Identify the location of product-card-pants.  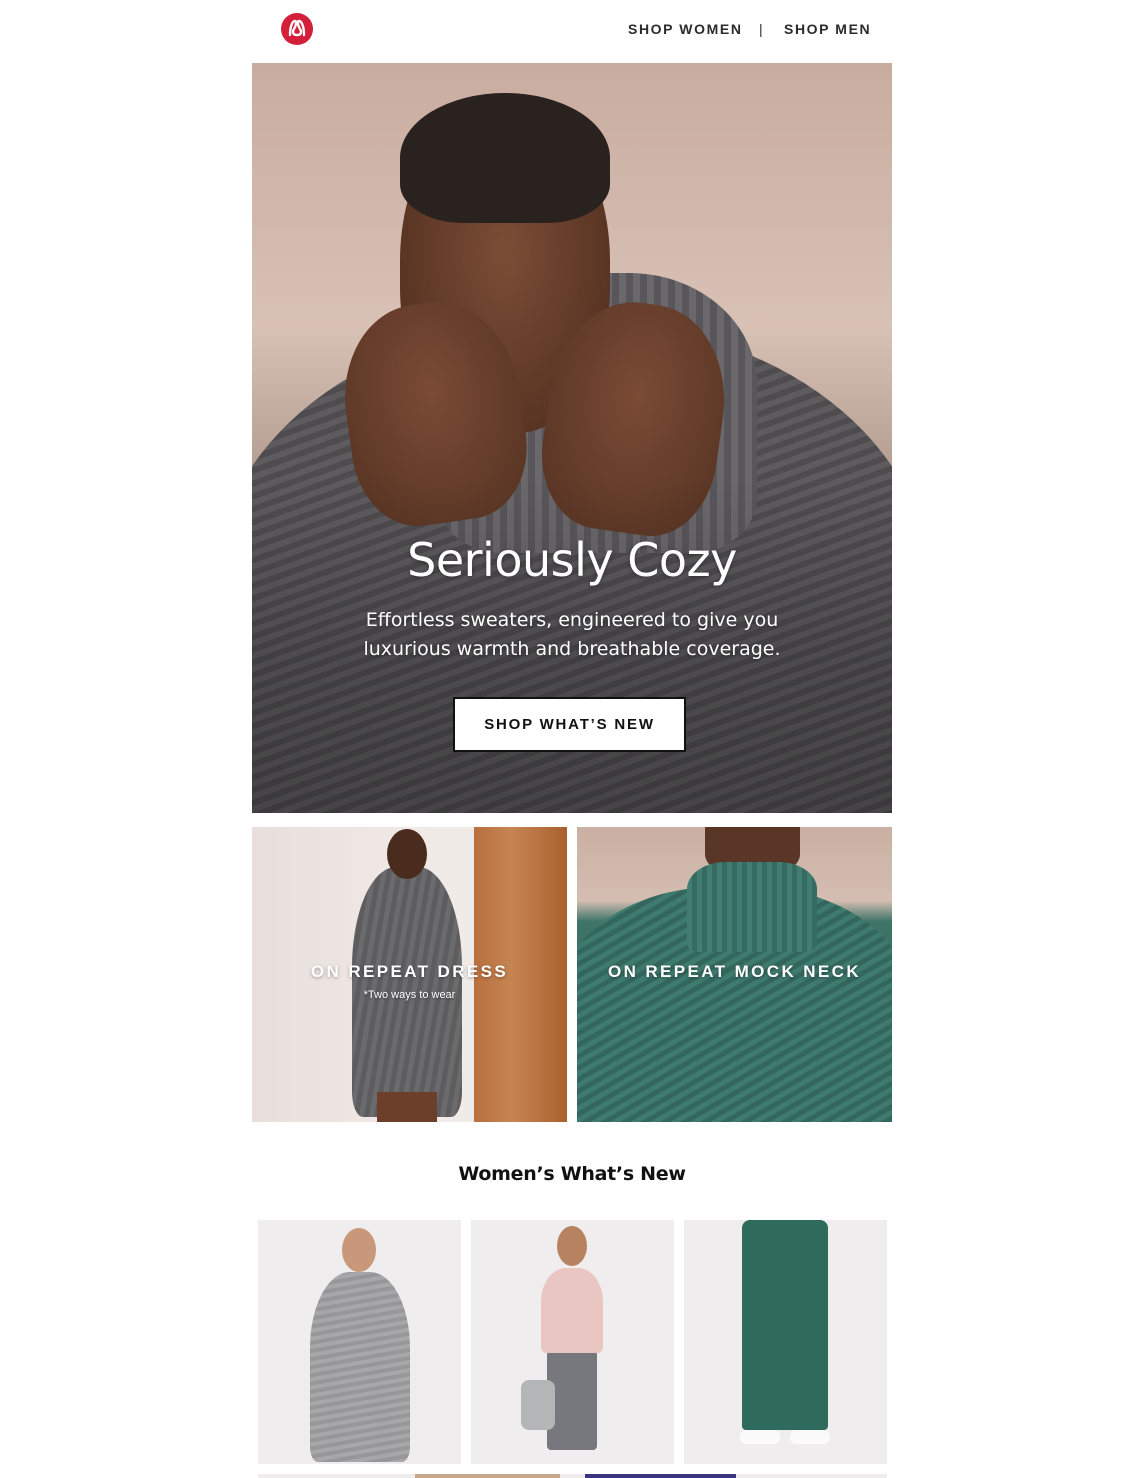
(785, 1342).